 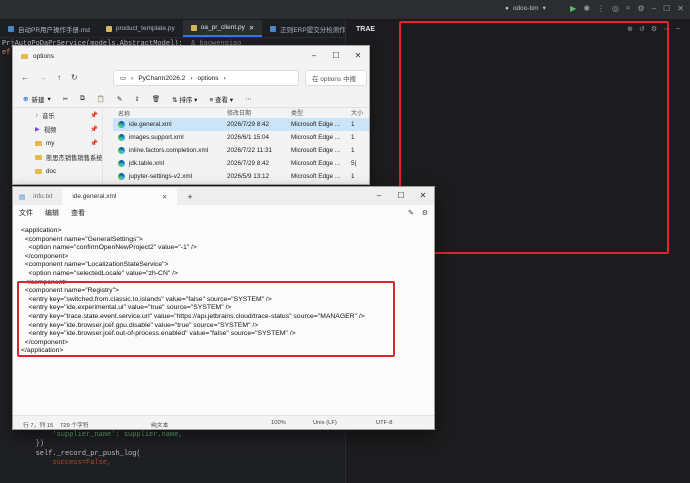 What do you see at coordinates (248, 176) in the screenshot?
I see `file-date: 2026/5/9 13:12` at bounding box center [248, 176].